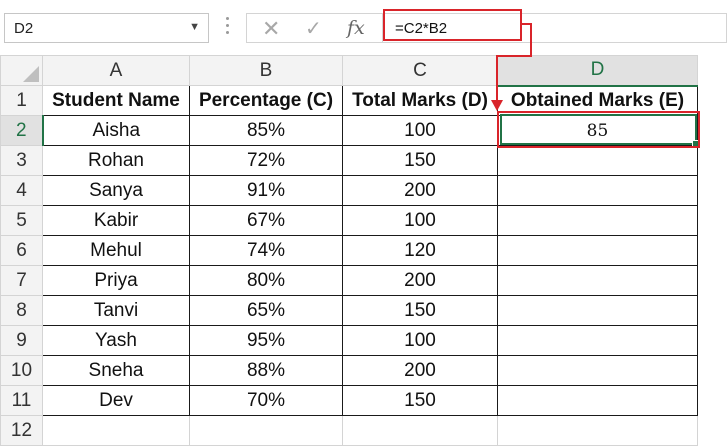  I want to click on annotation-arrowhead, so click(497, 105).